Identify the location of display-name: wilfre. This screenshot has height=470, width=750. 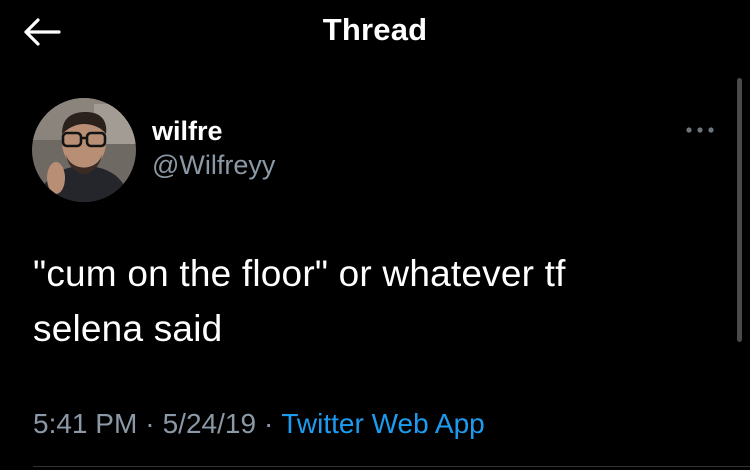
(213, 131).